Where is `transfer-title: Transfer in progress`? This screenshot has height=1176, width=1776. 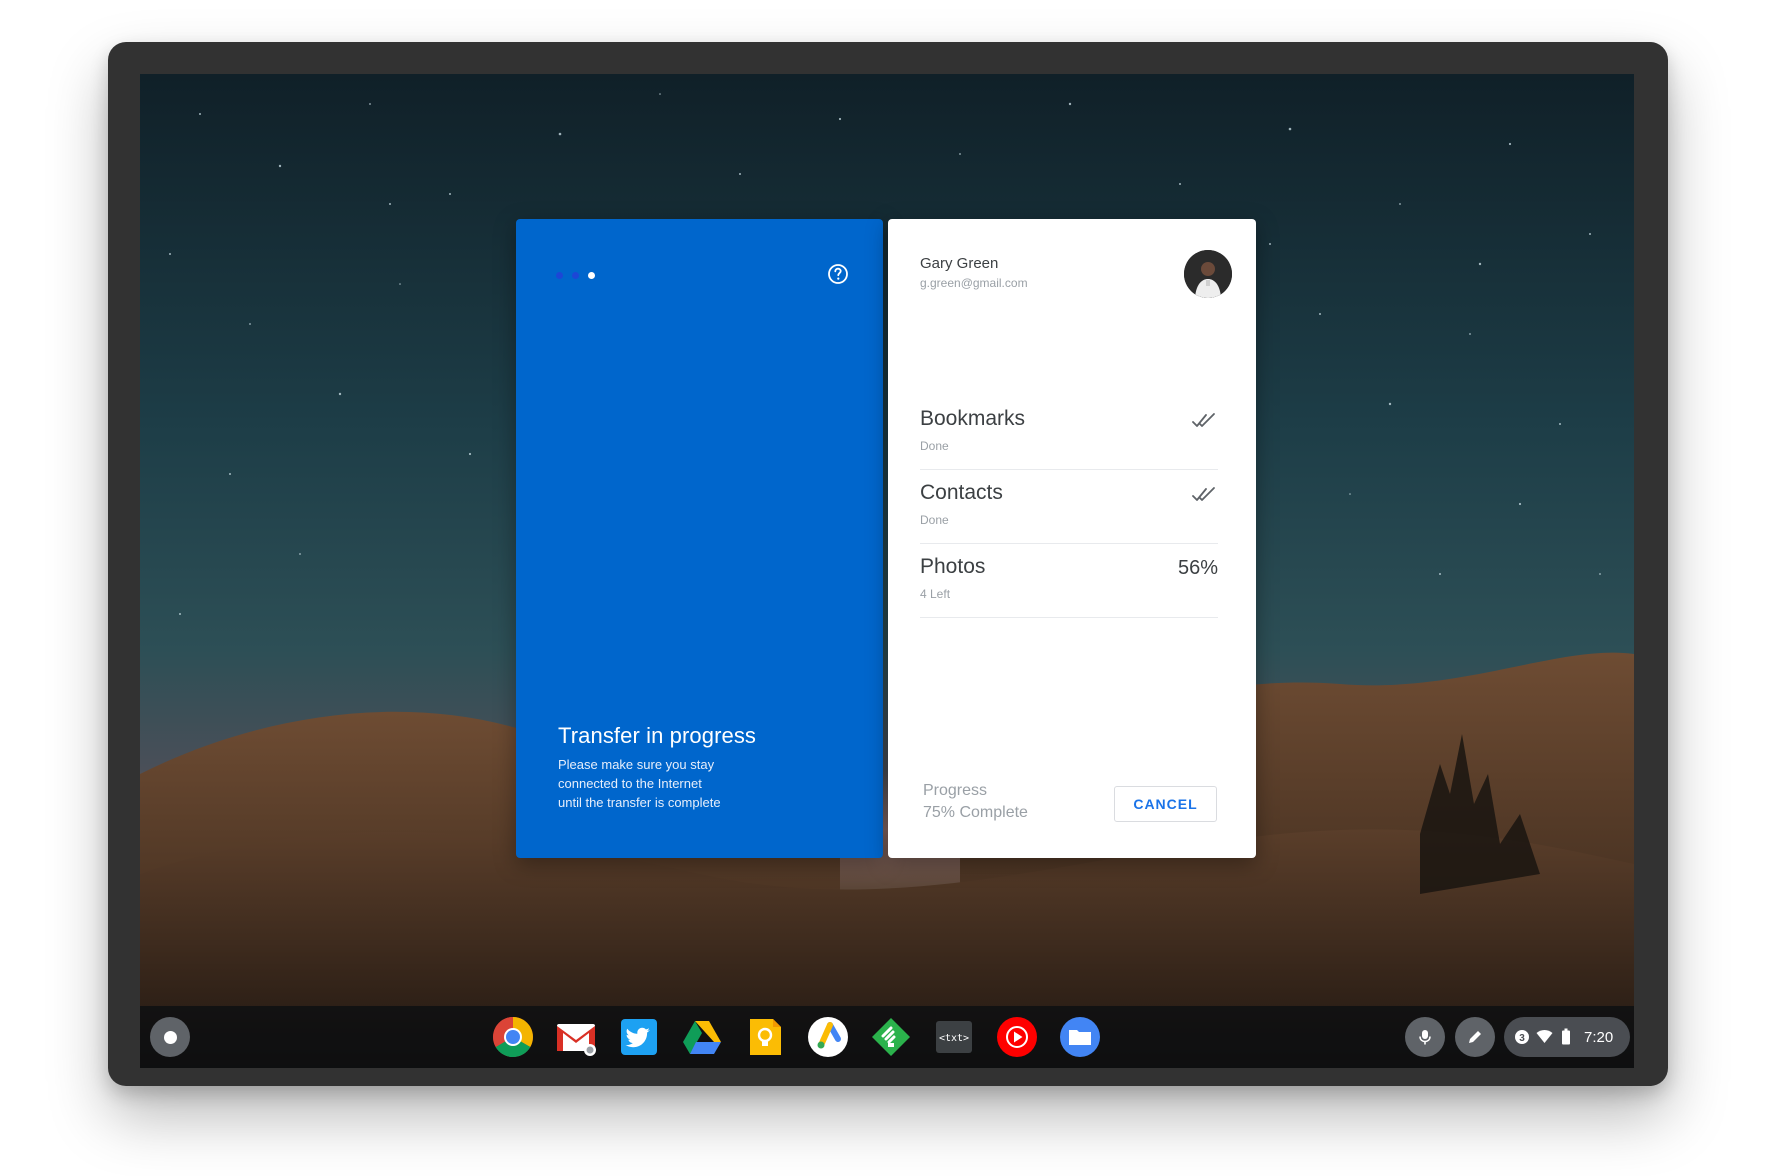 transfer-title: Transfer in progress is located at coordinates (657, 735).